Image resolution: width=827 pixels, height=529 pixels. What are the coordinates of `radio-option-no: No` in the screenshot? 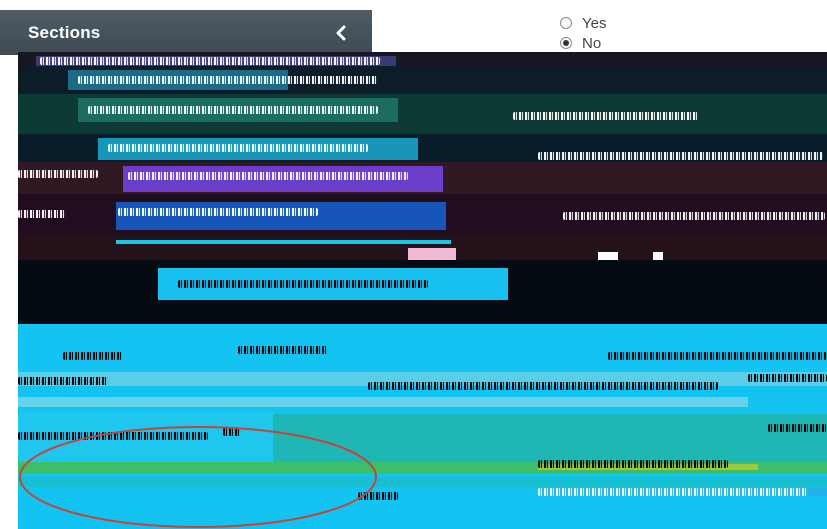 It's located at (583, 43).